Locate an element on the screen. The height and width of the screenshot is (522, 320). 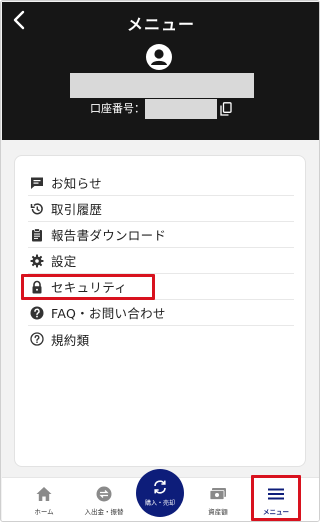
announcement-icon is located at coordinates (37, 183).